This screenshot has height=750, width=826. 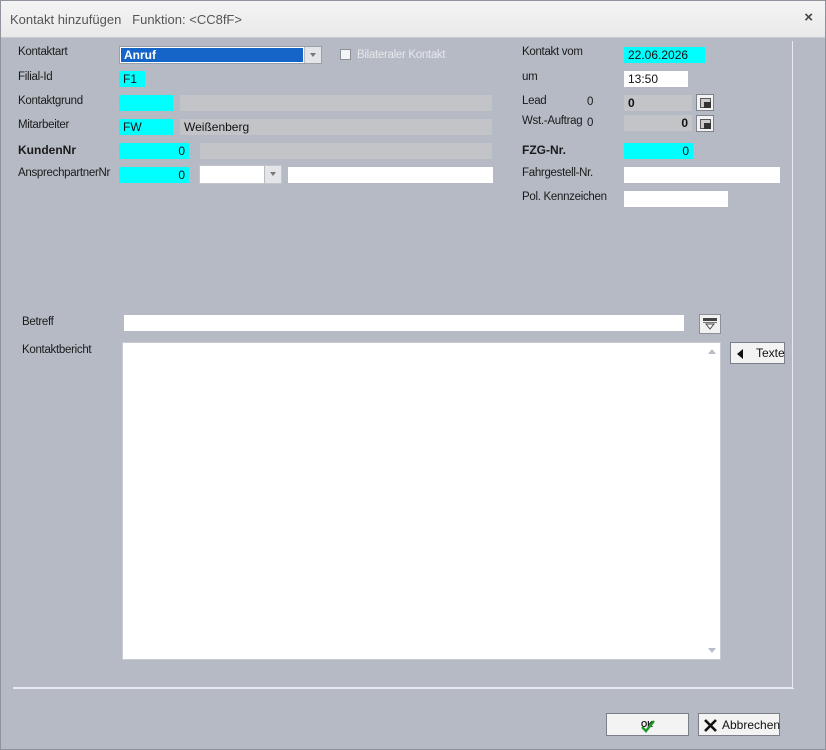 What do you see at coordinates (590, 102) in the screenshot?
I see `lead-number: 0` at bounding box center [590, 102].